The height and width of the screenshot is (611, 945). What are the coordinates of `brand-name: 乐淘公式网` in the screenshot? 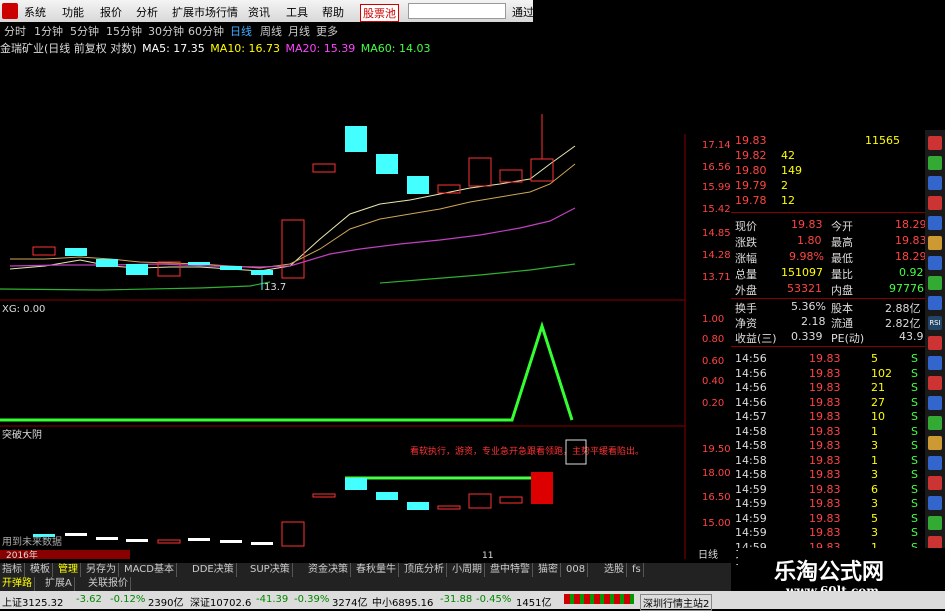 It's located at (829, 572).